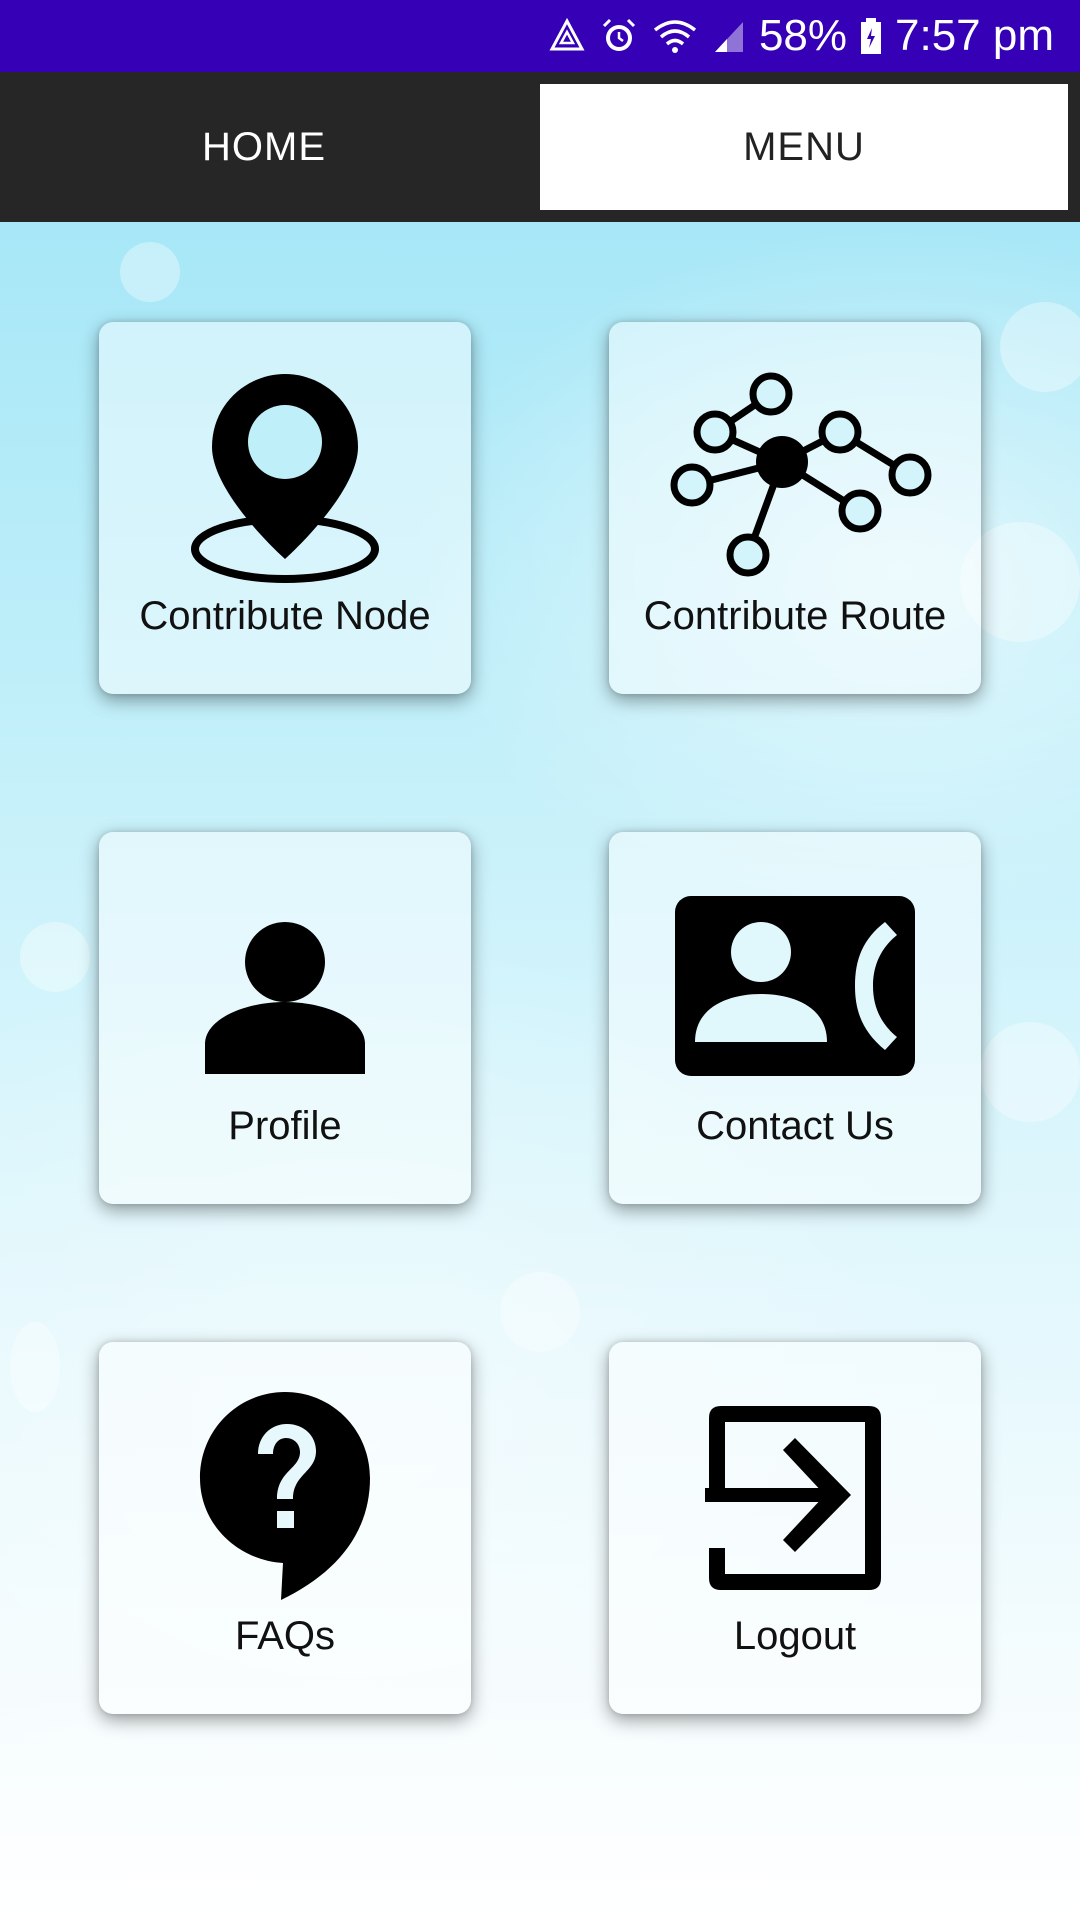 Image resolution: width=1080 pixels, height=1920 pixels. I want to click on profile-button: Profile, so click(285, 1018).